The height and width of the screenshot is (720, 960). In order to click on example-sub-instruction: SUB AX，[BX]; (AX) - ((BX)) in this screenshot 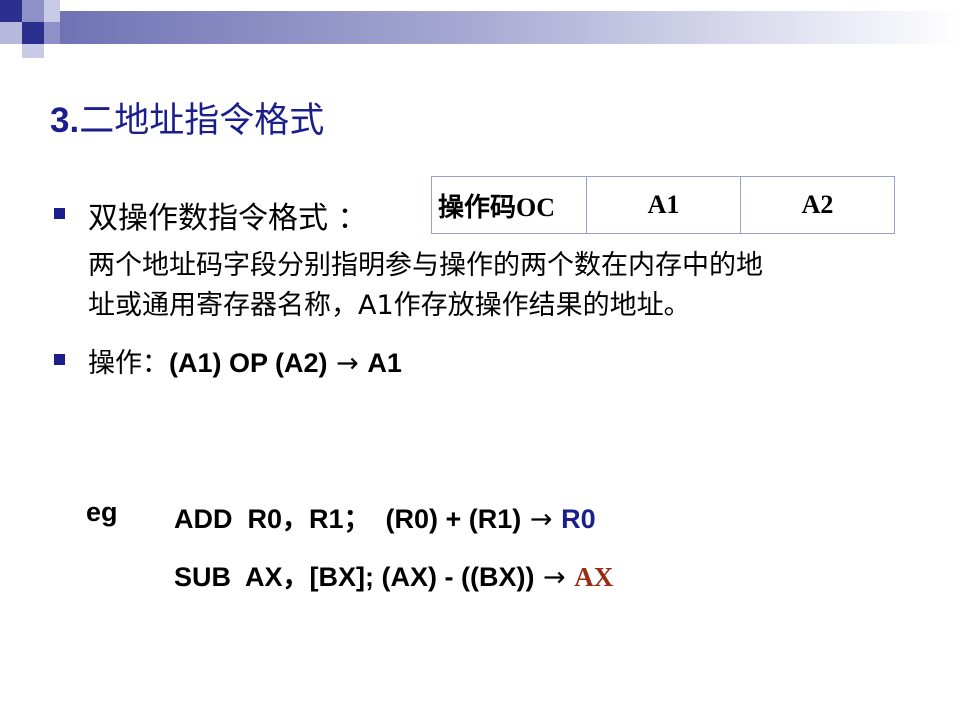, I will do `click(354, 577)`.